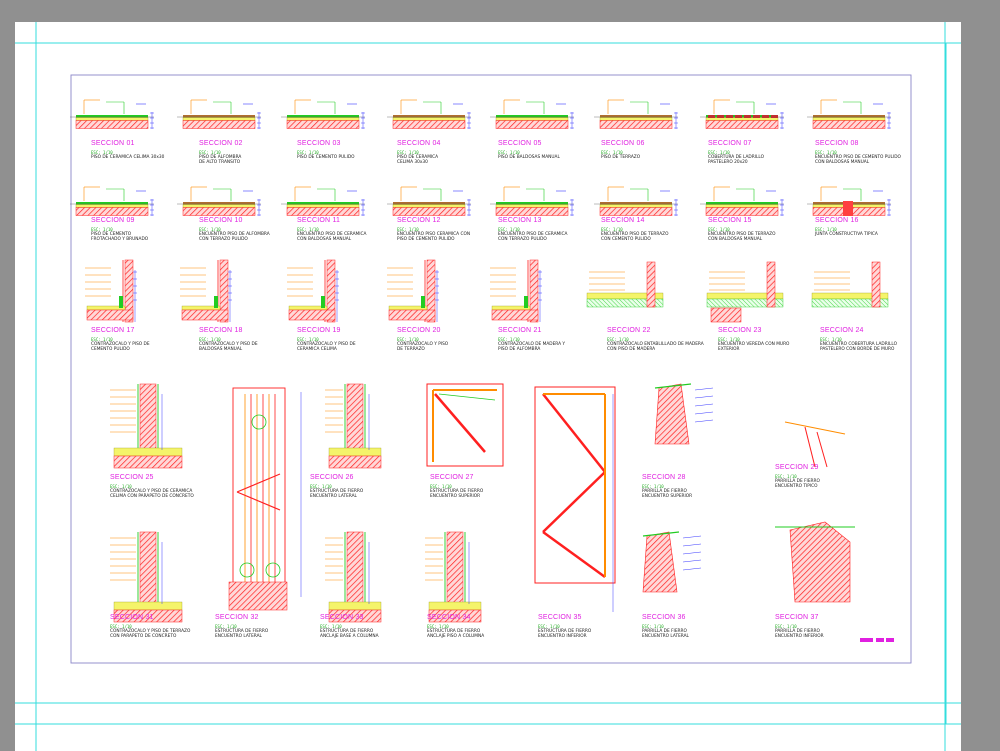  Describe the element at coordinates (667, 494) in the screenshot. I see `section-description: PARRILLA DE FIERRO ENCUENTRO SUPERIOR` at that location.